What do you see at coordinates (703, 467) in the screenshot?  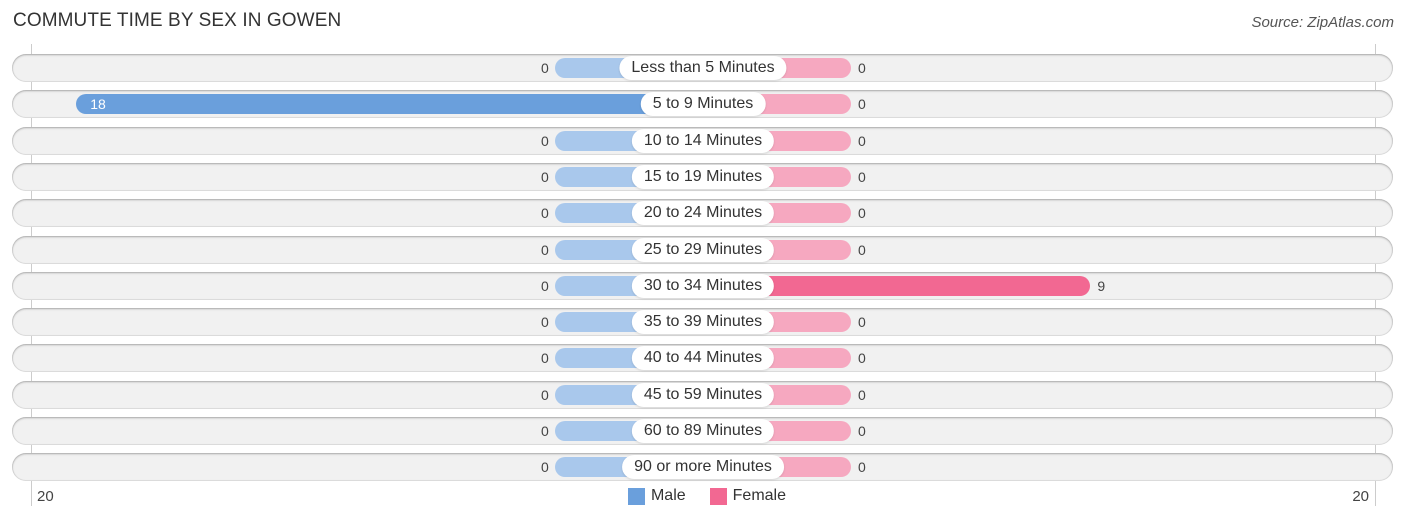 I see `category-label: 90 or more Minutes` at bounding box center [703, 467].